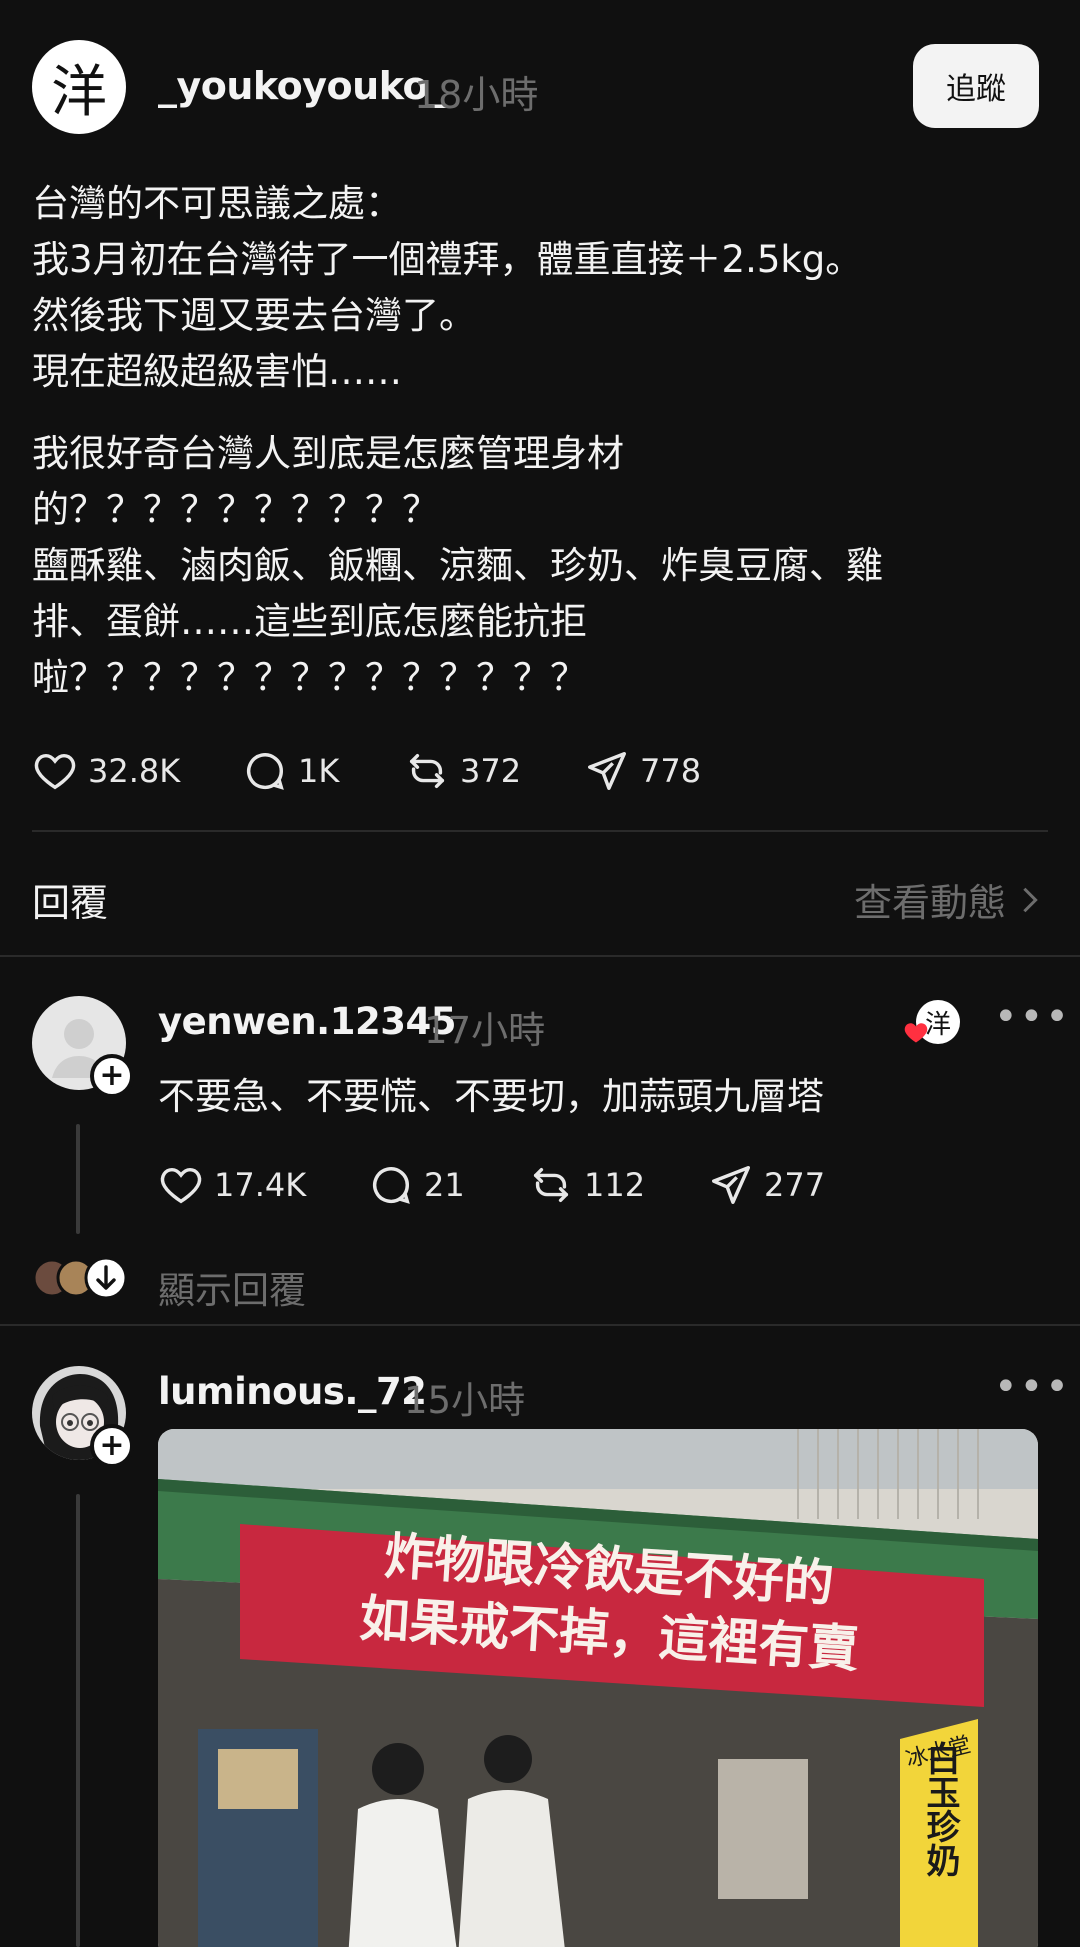 The image size is (1080, 1947). What do you see at coordinates (916, 1033) in the screenshot?
I see `red-heart-icon` at bounding box center [916, 1033].